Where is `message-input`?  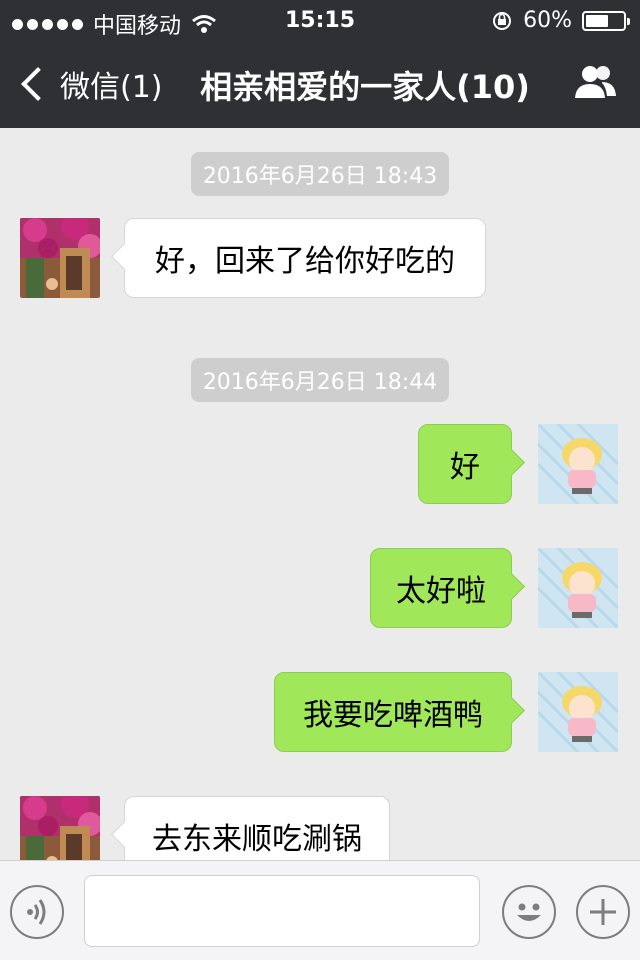
message-input is located at coordinates (282, 911).